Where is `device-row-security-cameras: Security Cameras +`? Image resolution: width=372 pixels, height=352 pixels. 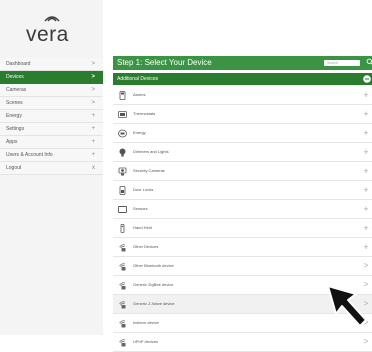
device-row-security-cameras: Security Cameras + is located at coordinates (242, 171).